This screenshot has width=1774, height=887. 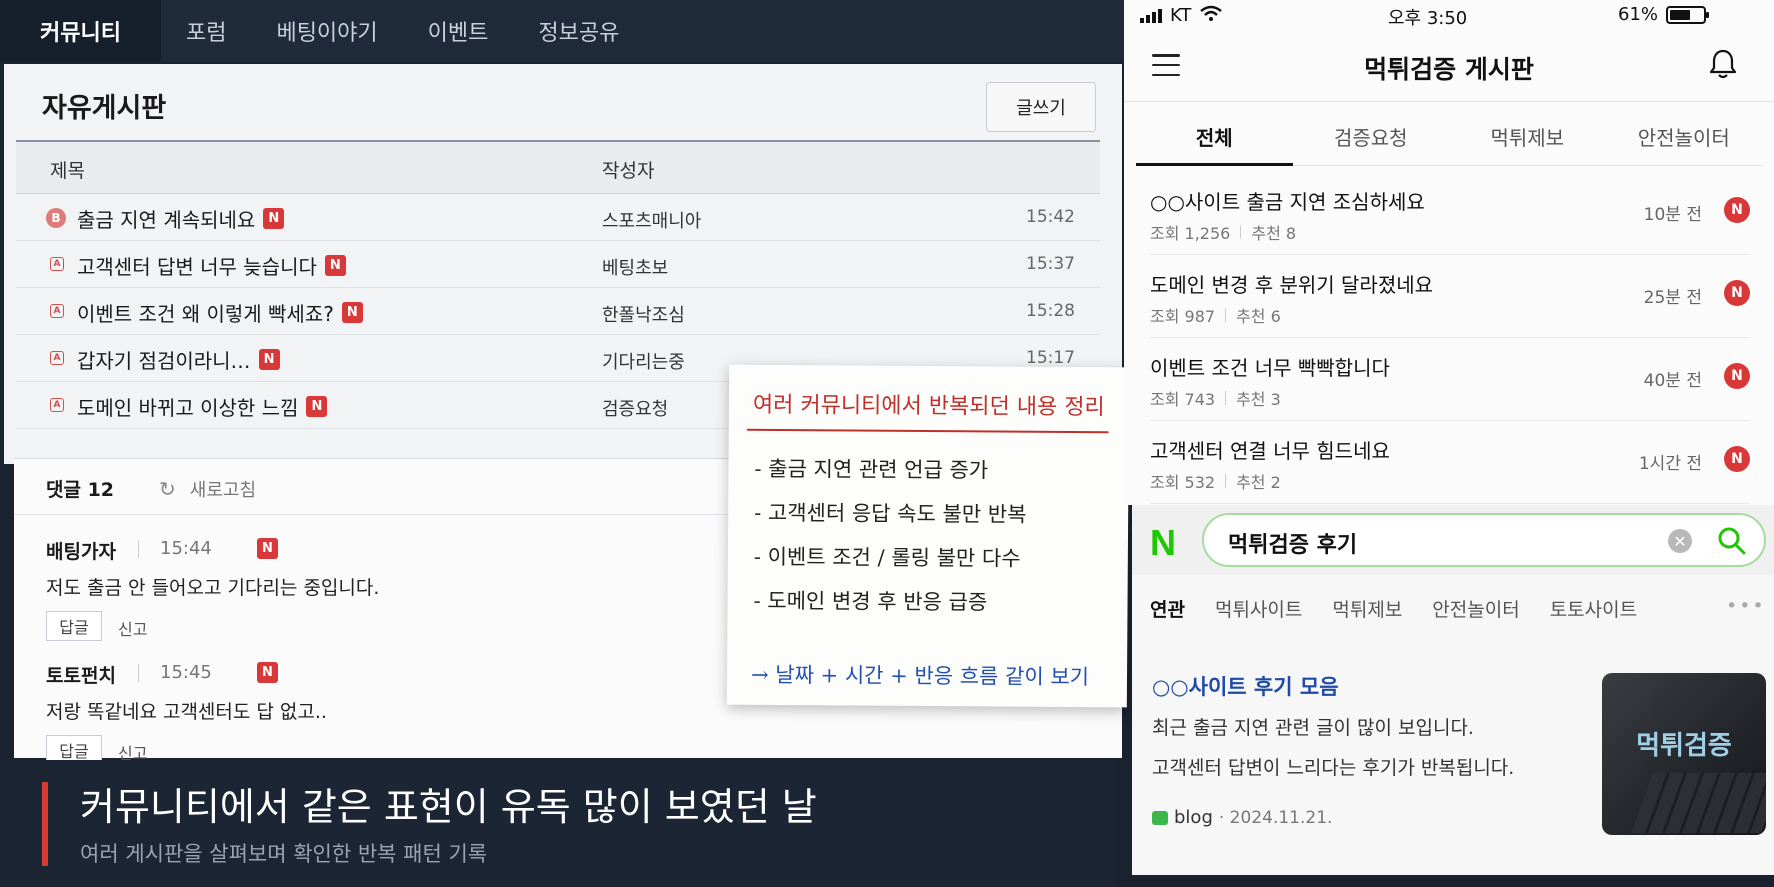 I want to click on post-time: 15:37, so click(x=1050, y=264).